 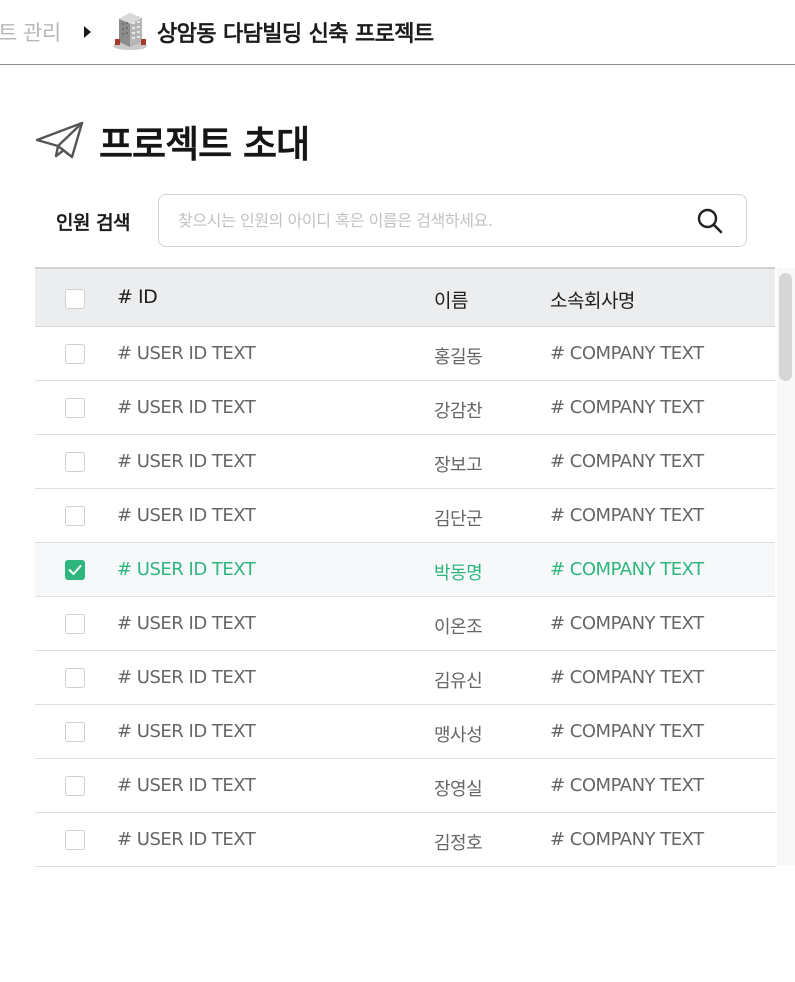 I want to click on column-header-company: 소속회사명, so click(x=592, y=299).